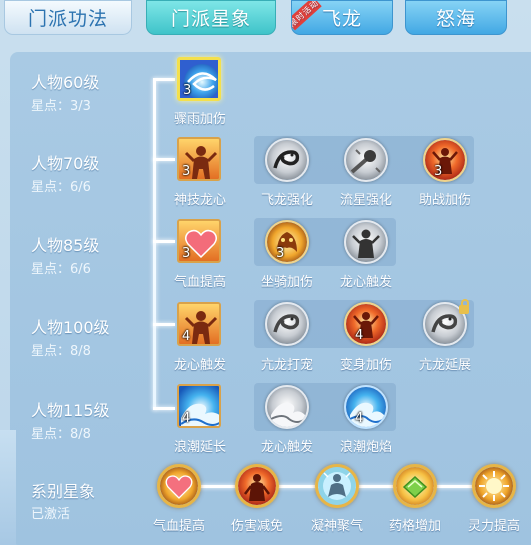 Image resolution: width=531 pixels, height=545 pixels. I want to click on tab-label: 飞龙, so click(341, 19).